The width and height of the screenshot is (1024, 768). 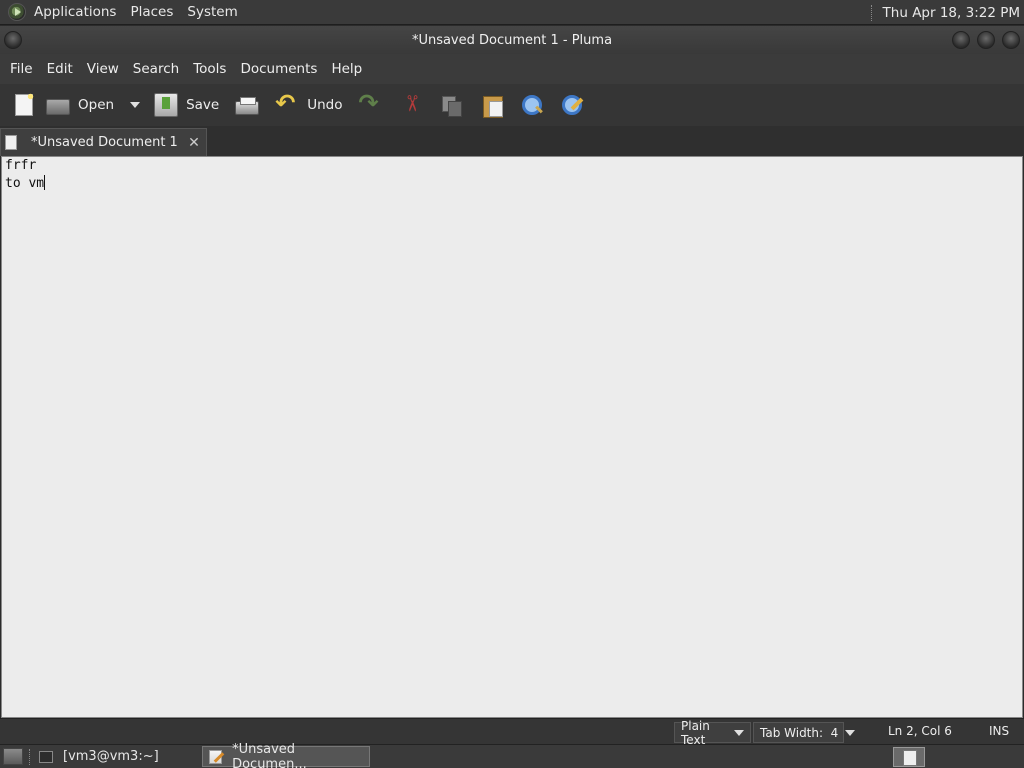 I want to click on replace-icon, so click(x=572, y=105).